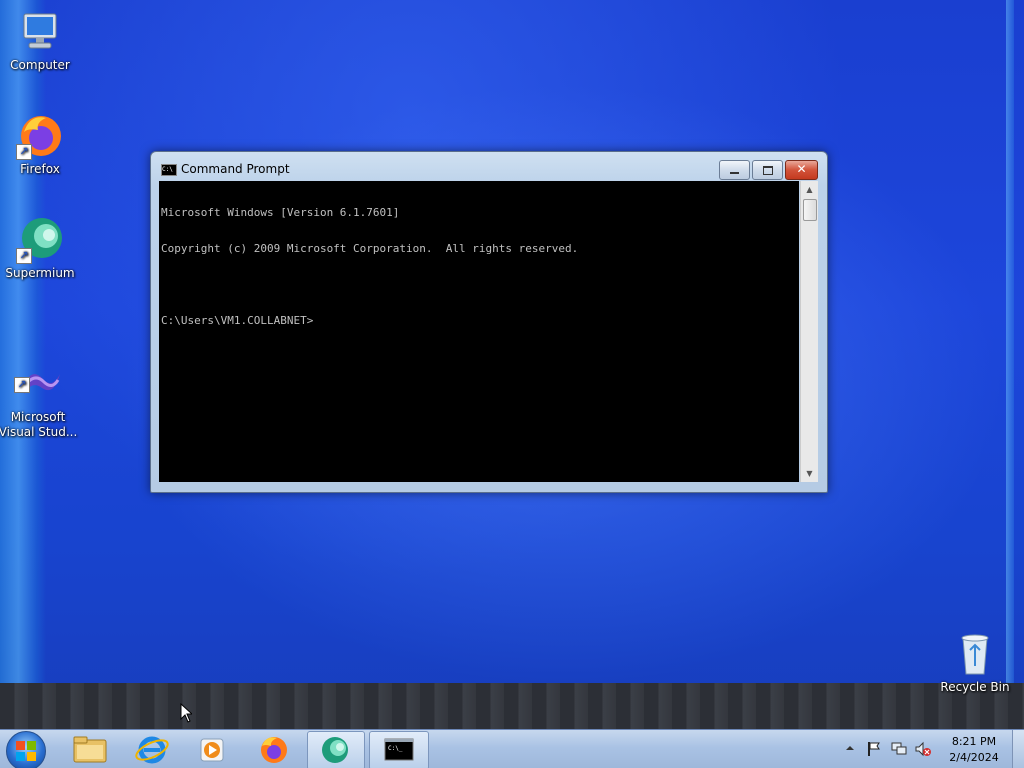 The height and width of the screenshot is (768, 1024). I want to click on close-button: ✕, so click(801, 170).